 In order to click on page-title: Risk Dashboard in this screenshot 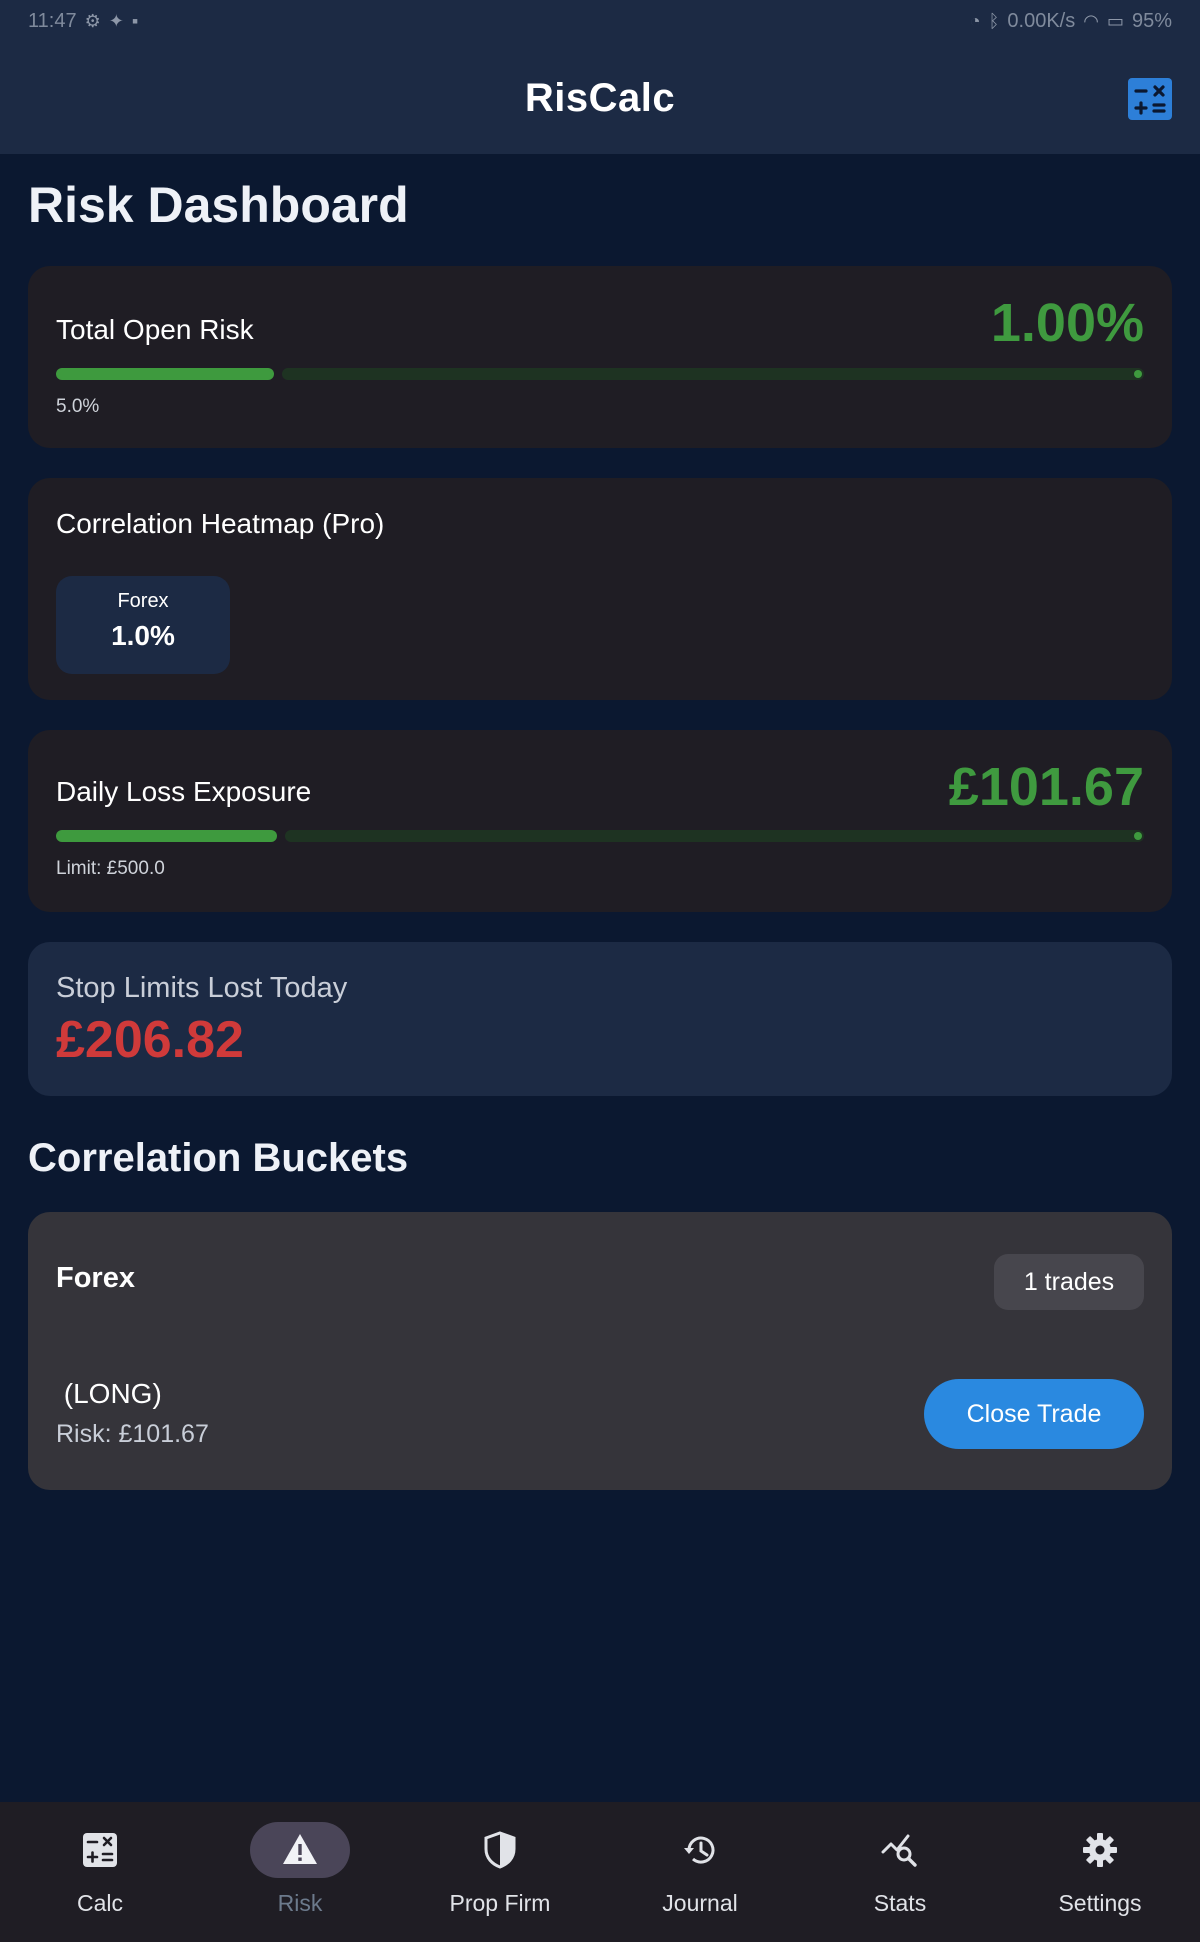, I will do `click(218, 205)`.